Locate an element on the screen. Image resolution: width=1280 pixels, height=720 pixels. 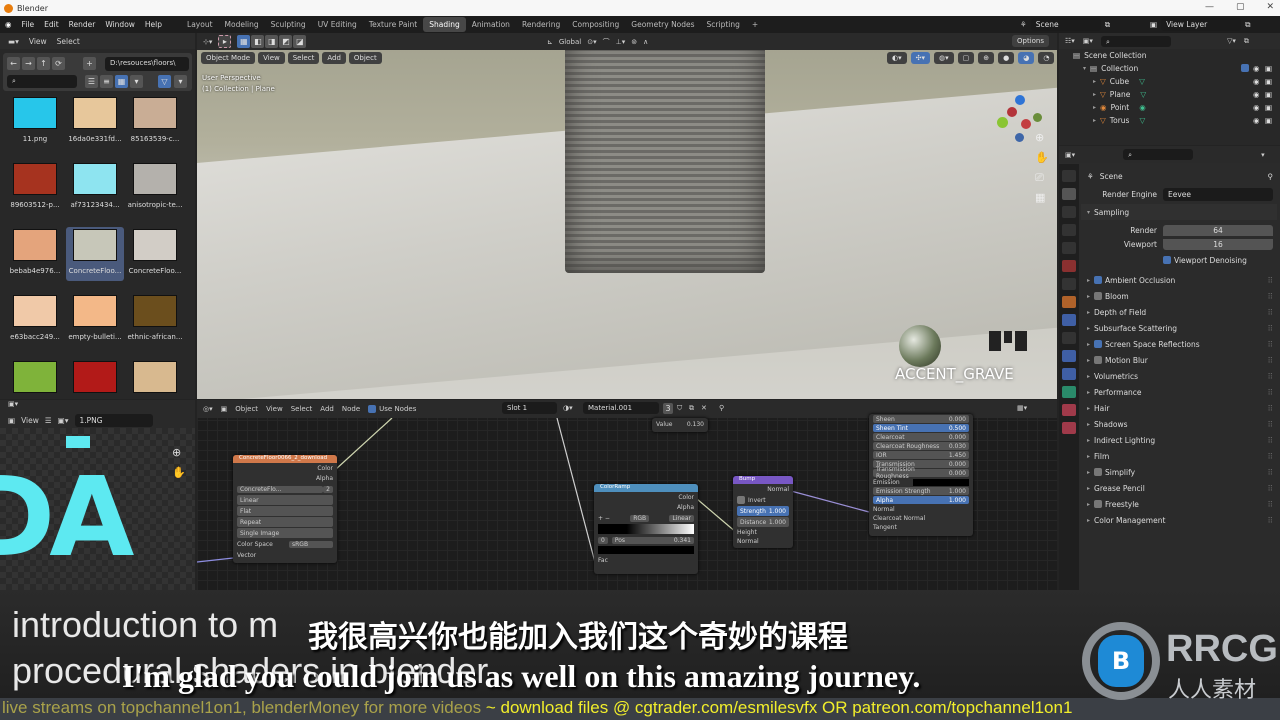
select-invert-icon: ◩ is located at coordinates (286, 41).